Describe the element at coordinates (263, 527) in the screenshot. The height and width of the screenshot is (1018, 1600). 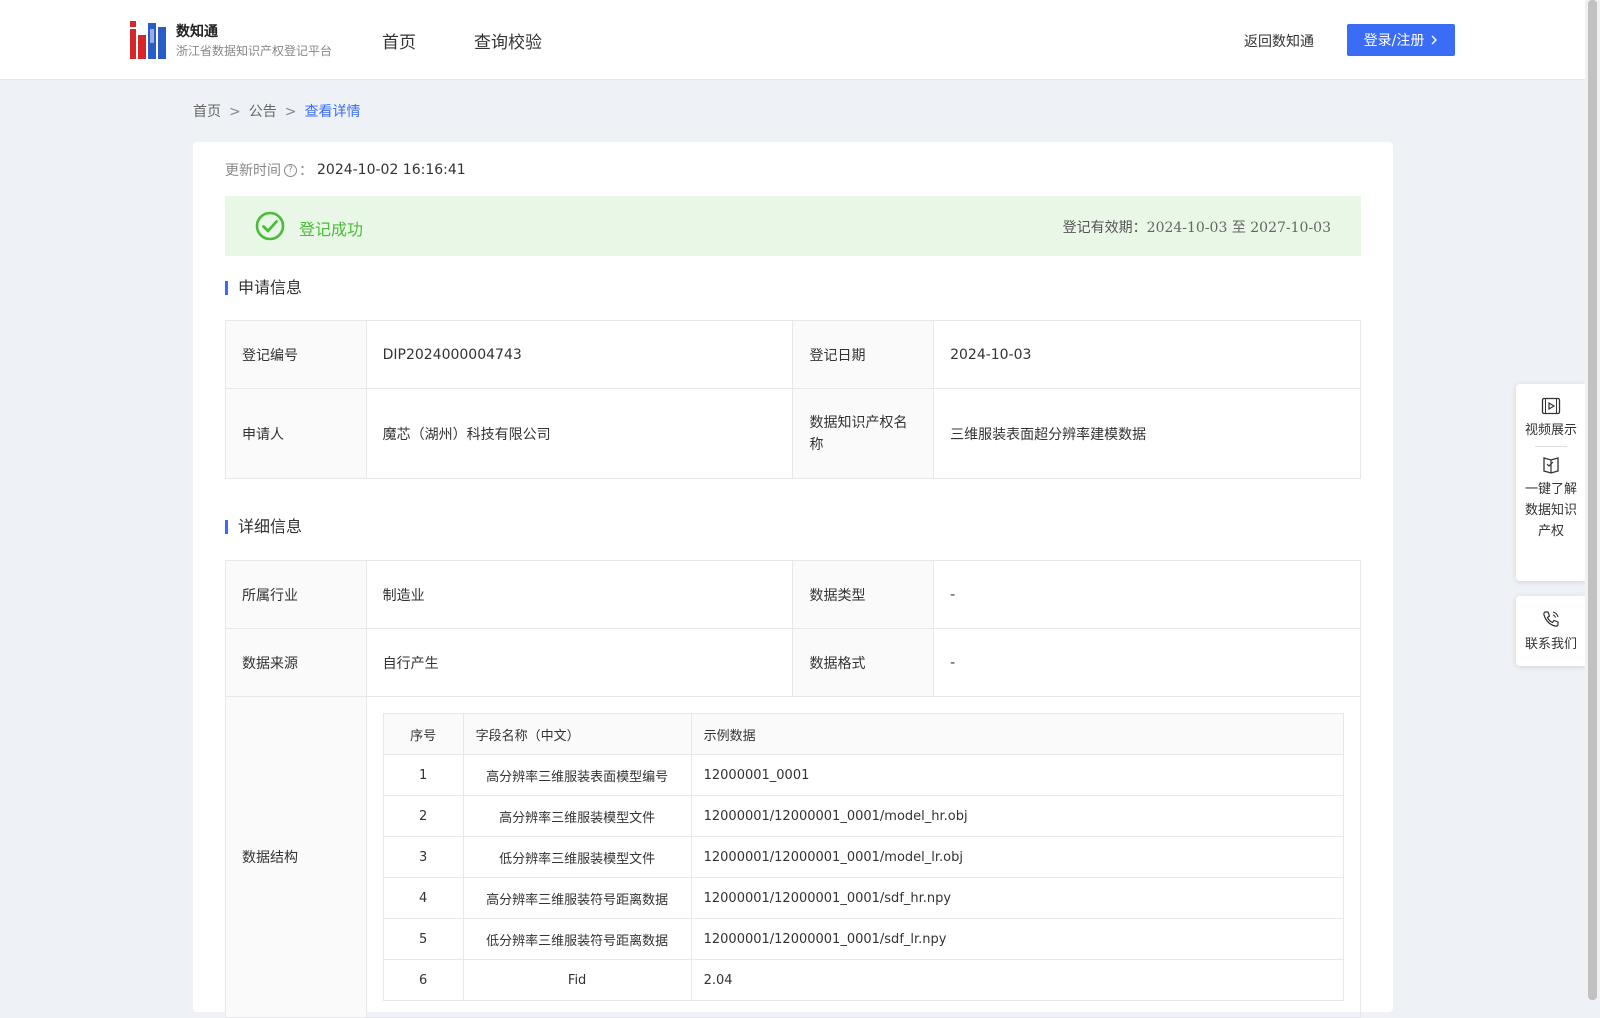
I see `section-title-details: 详细信息` at that location.